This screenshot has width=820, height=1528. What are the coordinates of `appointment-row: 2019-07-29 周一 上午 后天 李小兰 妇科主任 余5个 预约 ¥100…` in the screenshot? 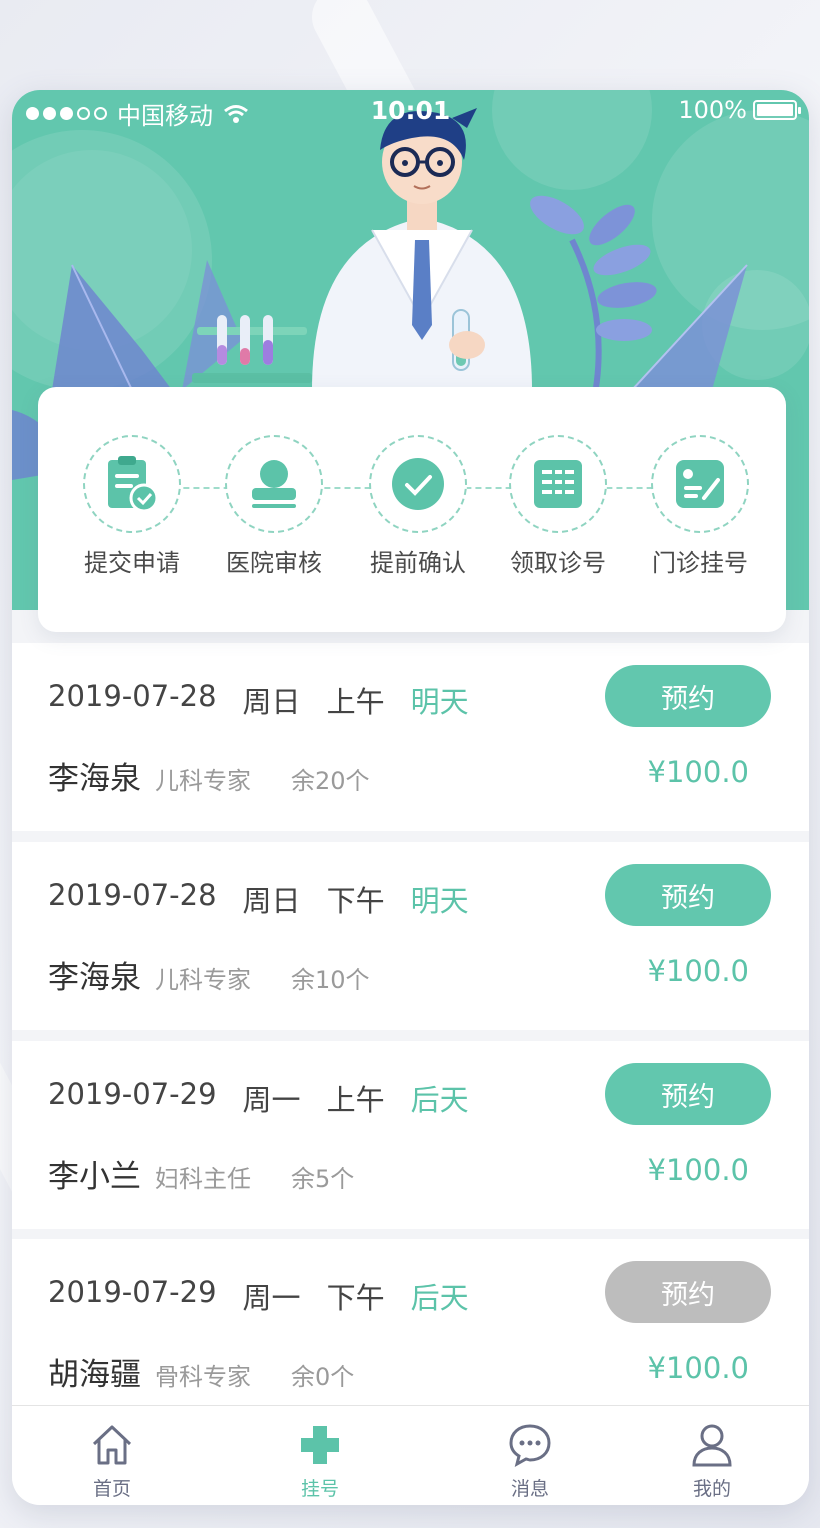 It's located at (410, 1135).